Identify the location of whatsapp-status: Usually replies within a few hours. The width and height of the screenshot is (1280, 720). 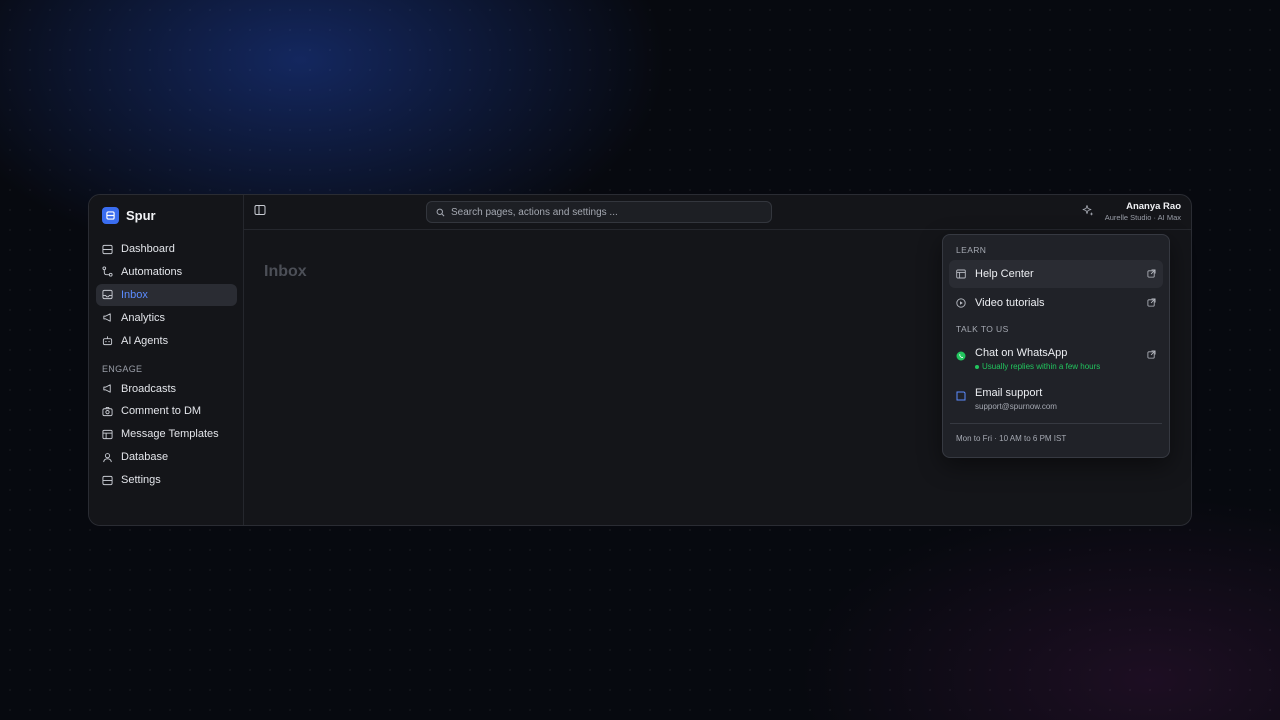
(1037, 366).